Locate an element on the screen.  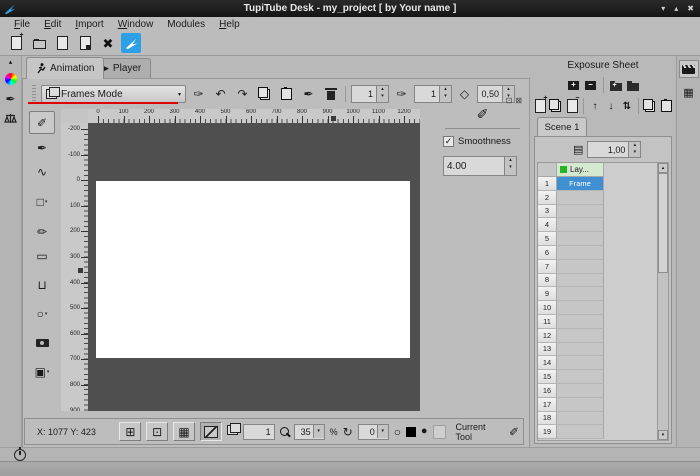
show-grid-button: ⊞ is located at coordinates (130, 431).